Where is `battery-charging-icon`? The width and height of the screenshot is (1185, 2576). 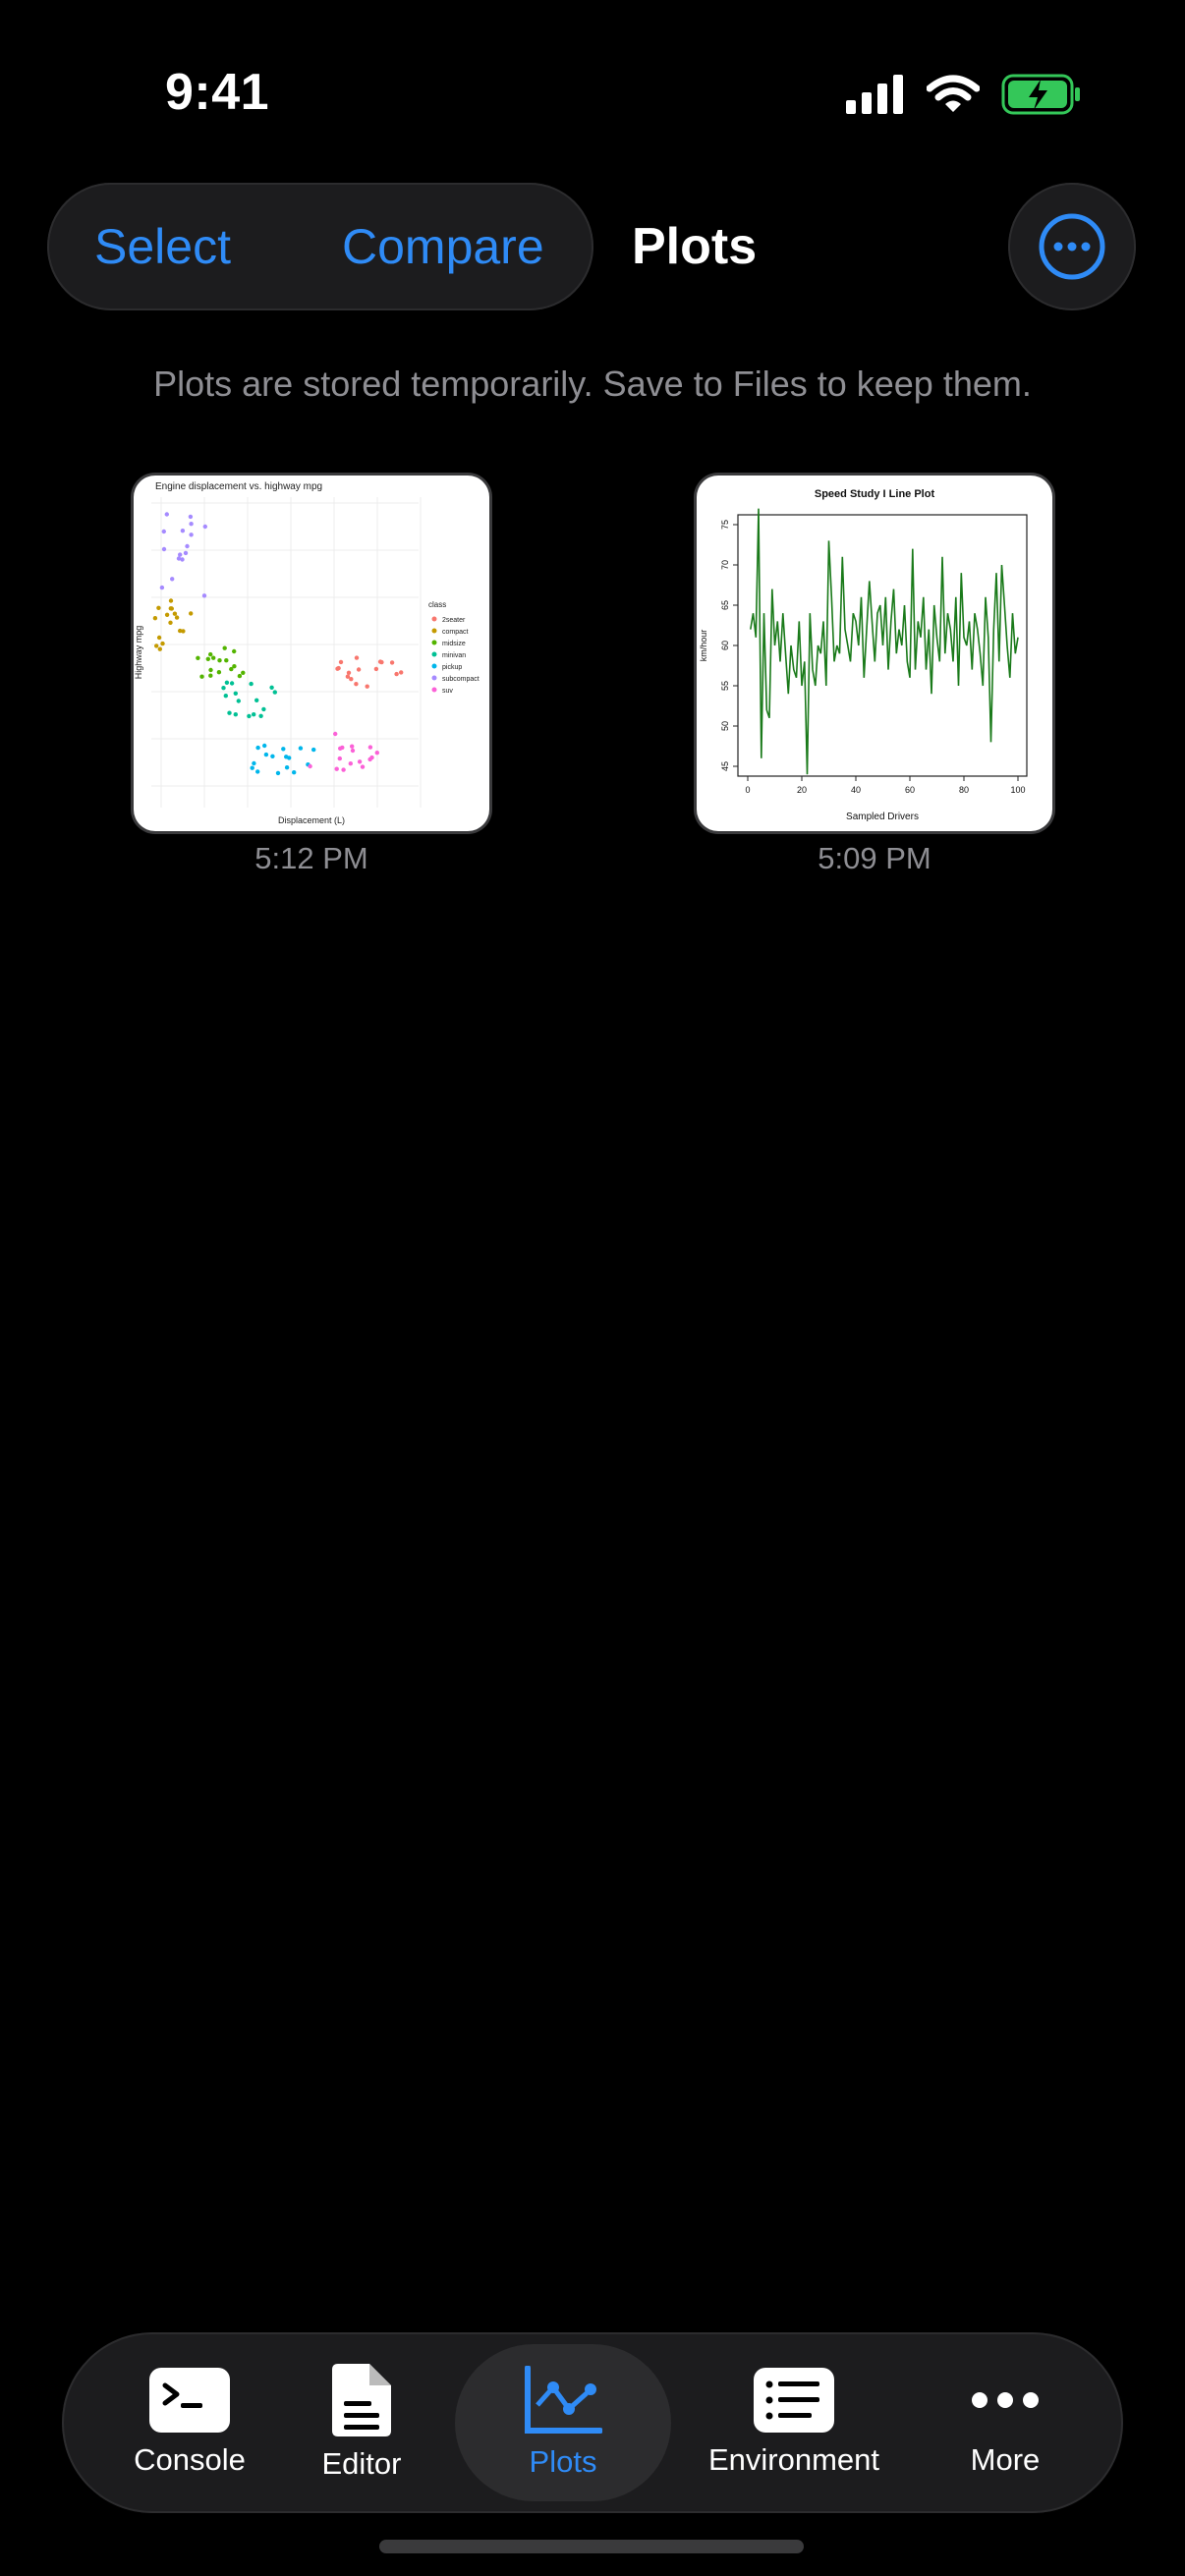
battery-charging-icon is located at coordinates (1041, 94).